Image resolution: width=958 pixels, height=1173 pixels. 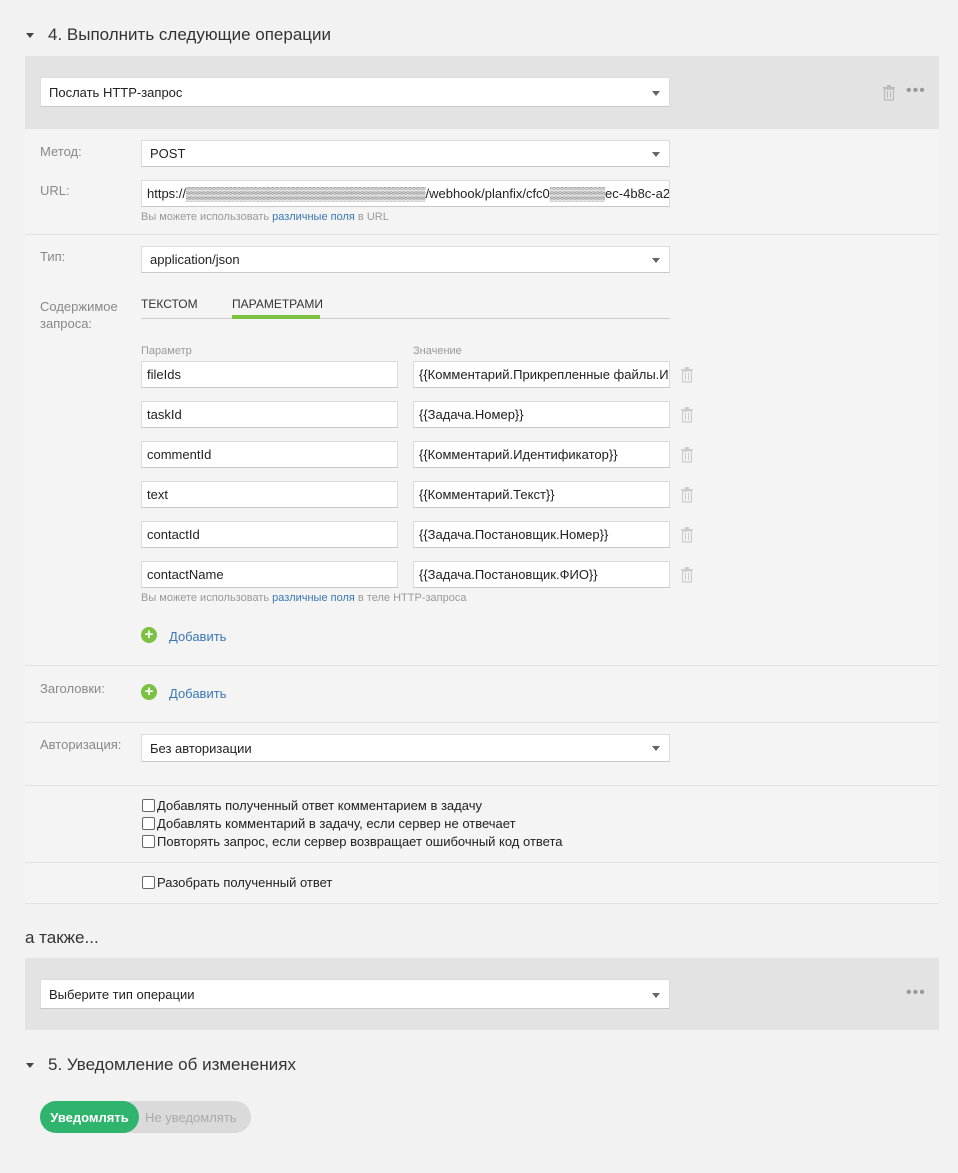 What do you see at coordinates (405, 153) in the screenshot?
I see `method-select: POST` at bounding box center [405, 153].